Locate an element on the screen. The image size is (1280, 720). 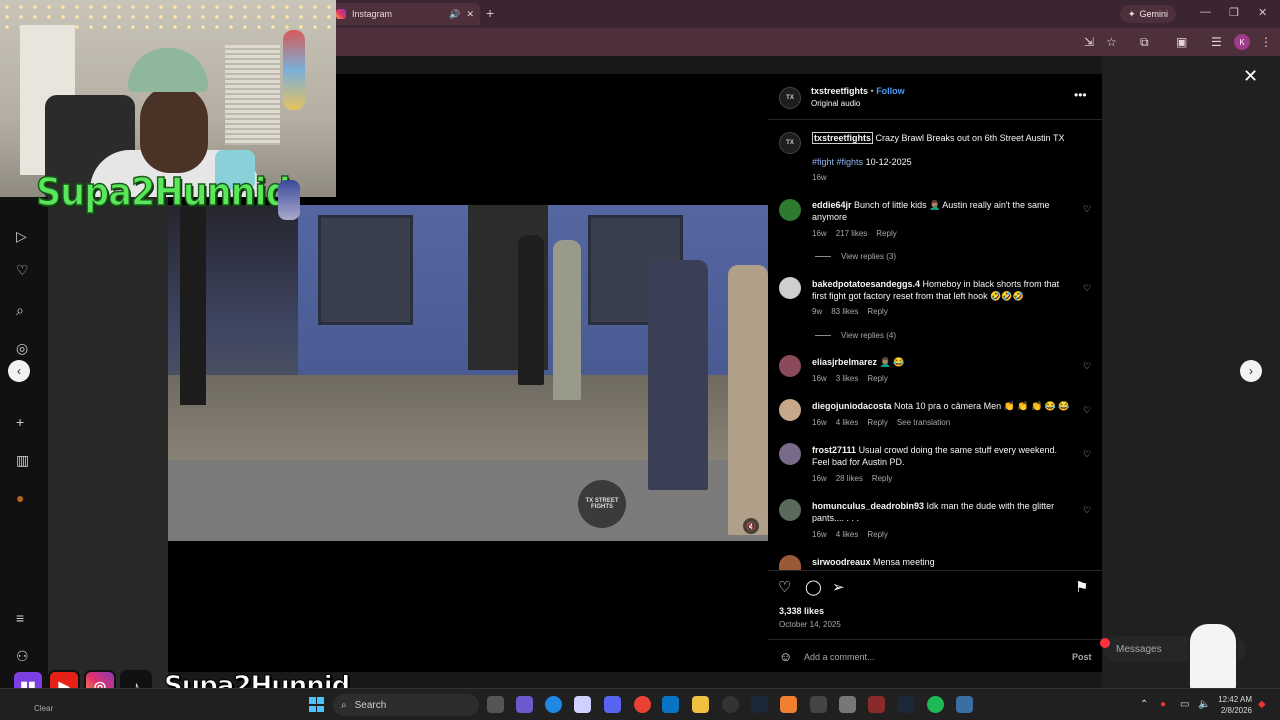
tab-close-icon: ✕ is located at coordinates (470, 14).